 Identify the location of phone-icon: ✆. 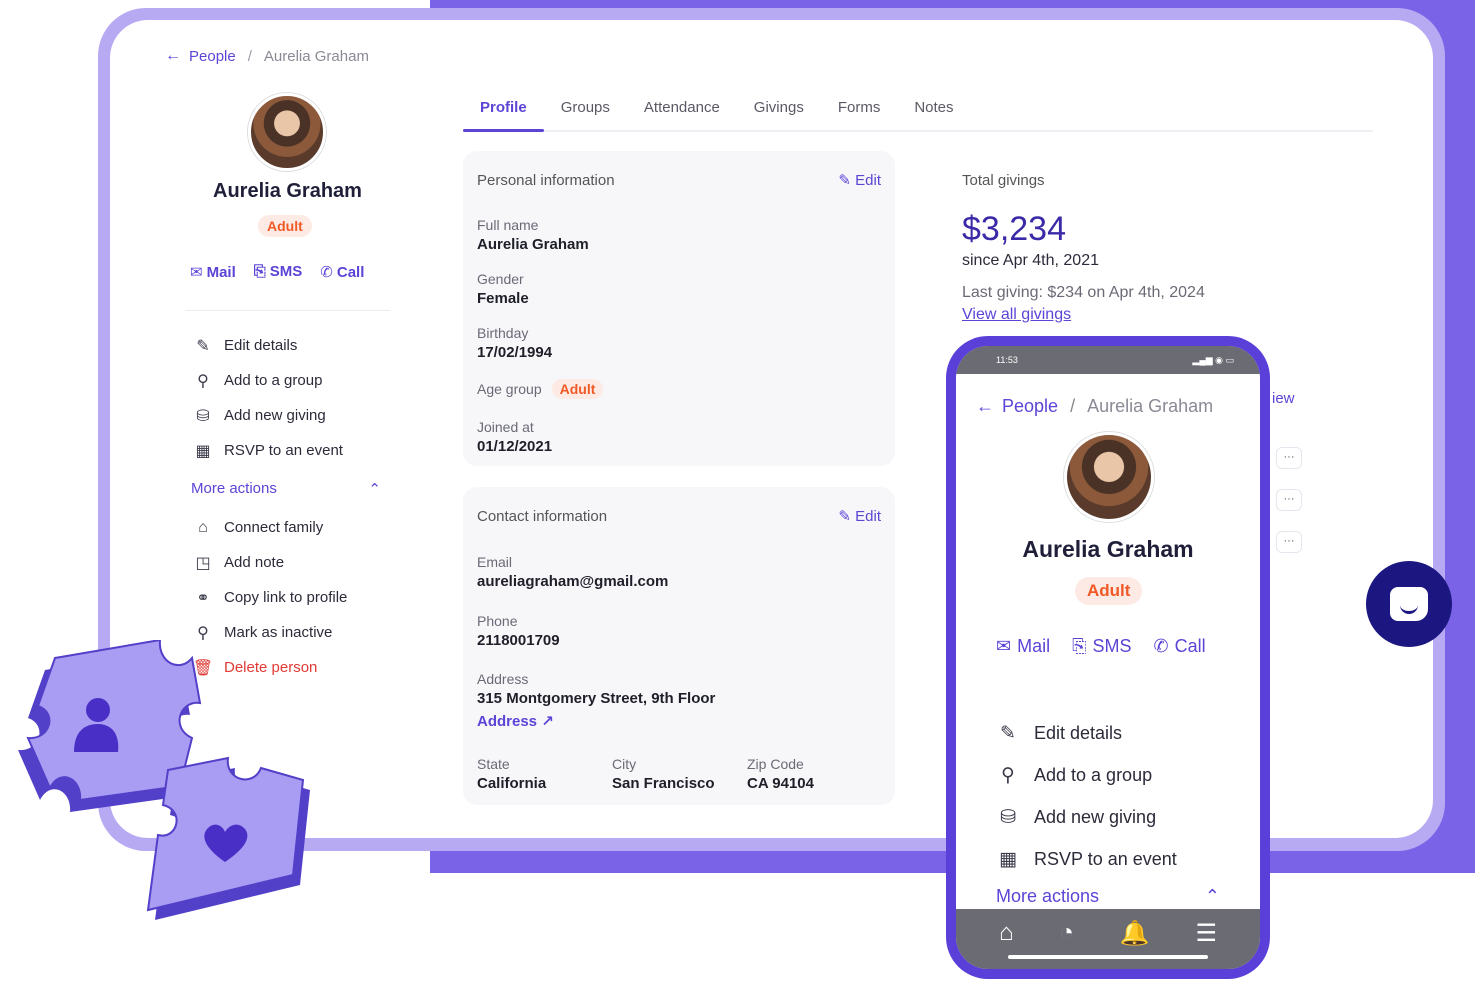
(1161, 646).